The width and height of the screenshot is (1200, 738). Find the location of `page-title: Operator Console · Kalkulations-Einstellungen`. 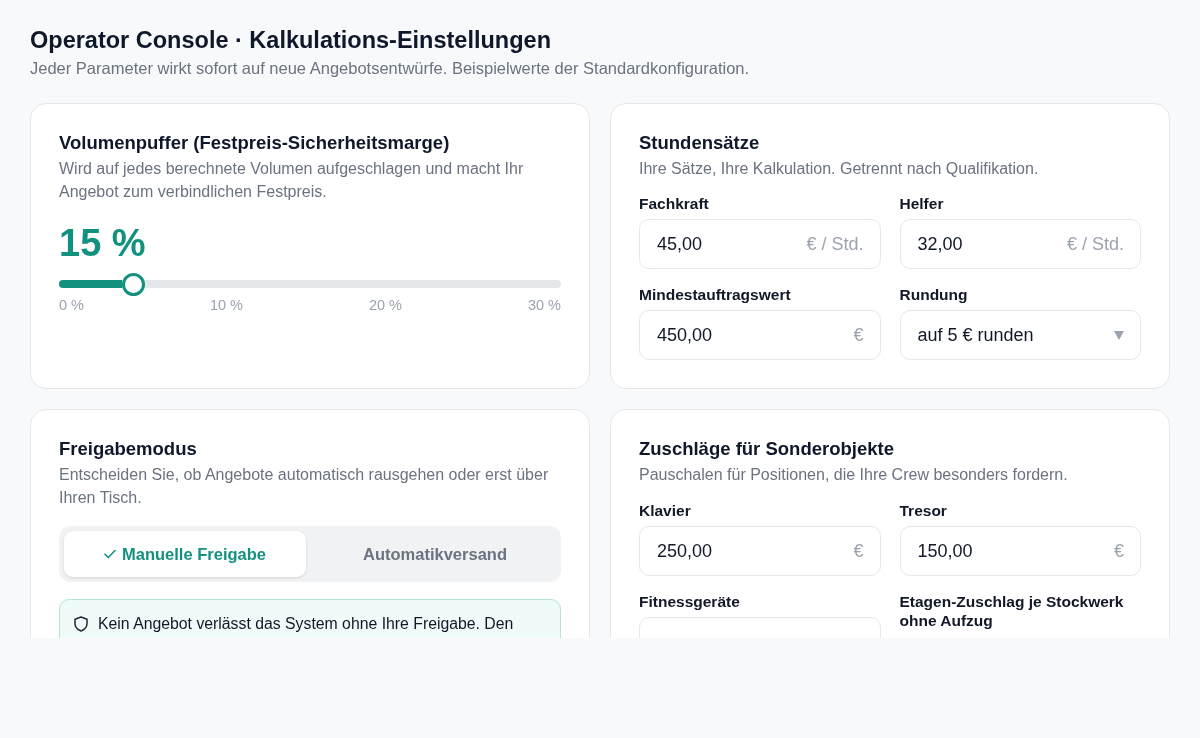

page-title: Operator Console · Kalkulations-Einstellungen is located at coordinates (290, 40).